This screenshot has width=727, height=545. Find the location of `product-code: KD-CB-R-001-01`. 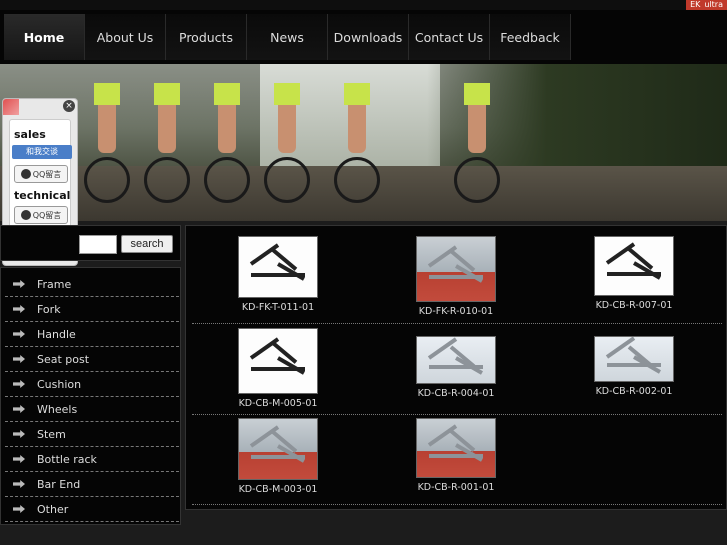

product-code: KD-CB-R-001-01 is located at coordinates (456, 487).